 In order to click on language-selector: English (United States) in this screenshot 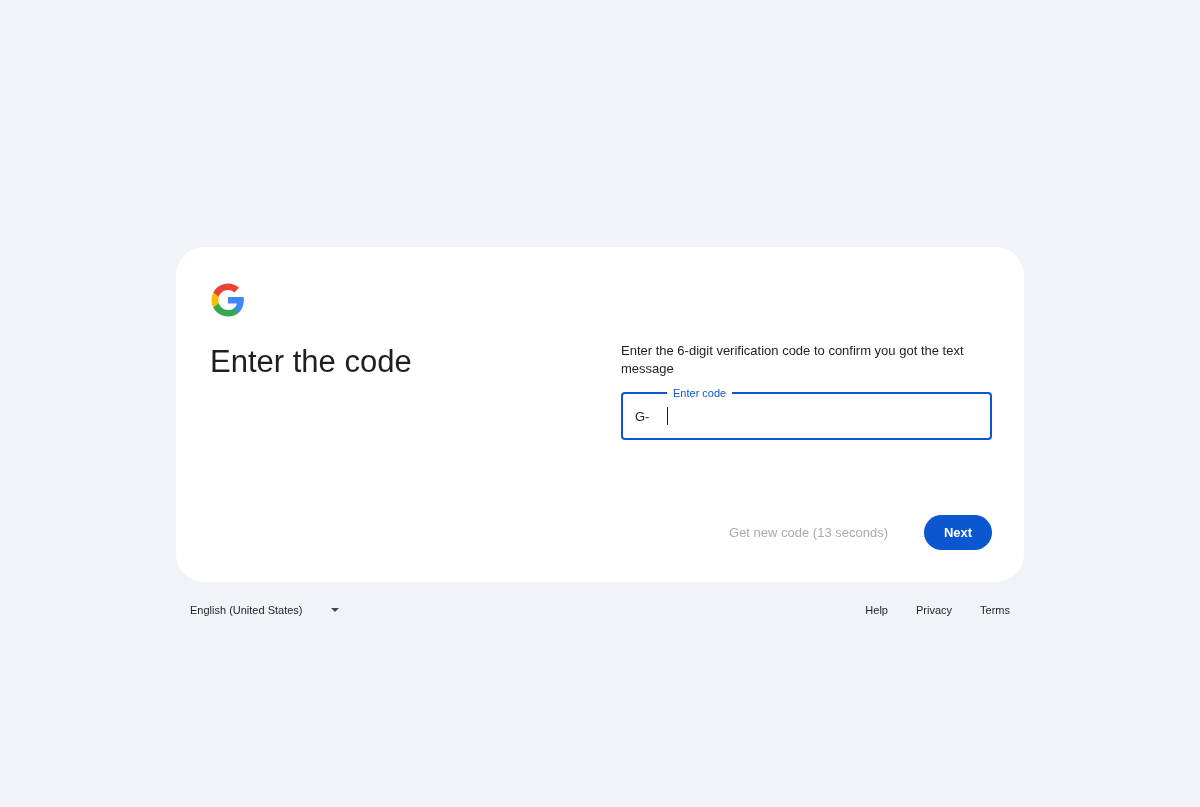, I will do `click(264, 610)`.